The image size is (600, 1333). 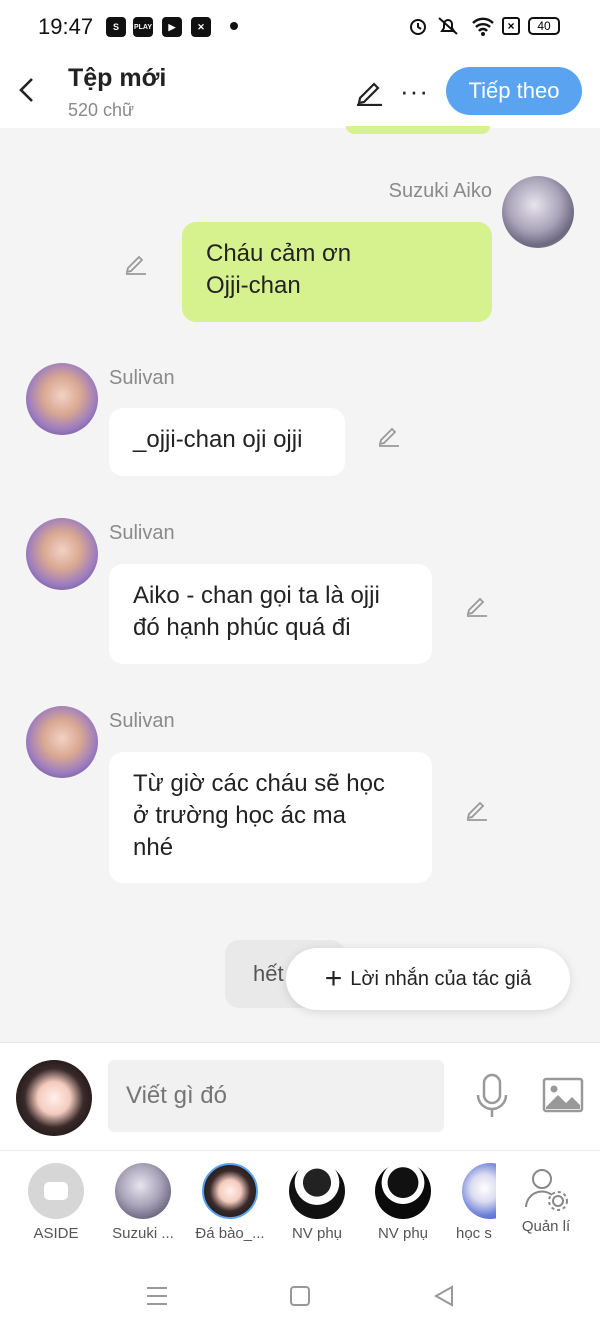 What do you see at coordinates (546, 1226) in the screenshot?
I see `character-label: Quản lí` at bounding box center [546, 1226].